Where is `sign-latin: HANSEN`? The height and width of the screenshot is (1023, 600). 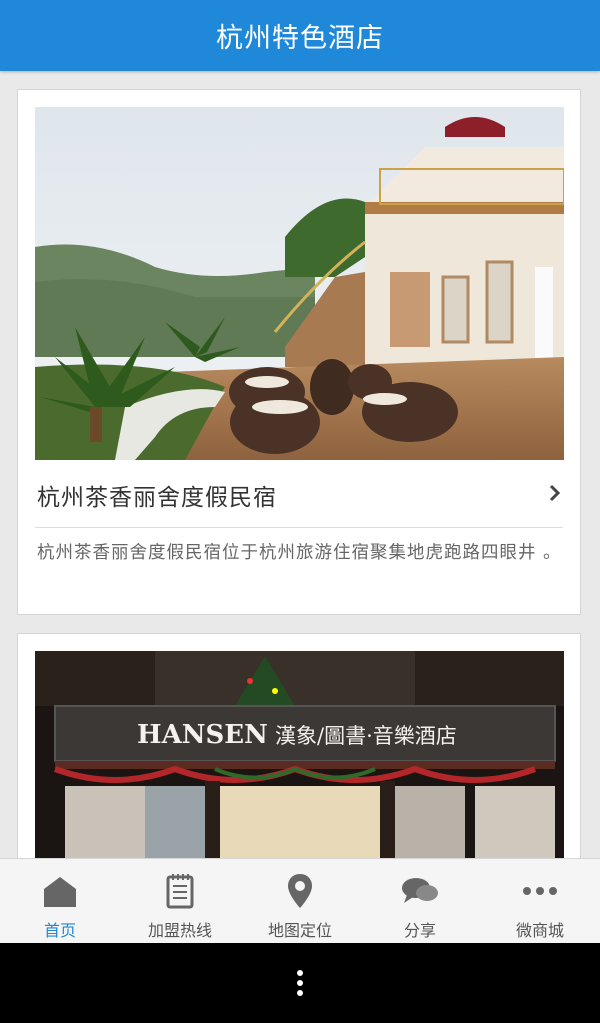
sign-latin: HANSEN is located at coordinates (202, 735).